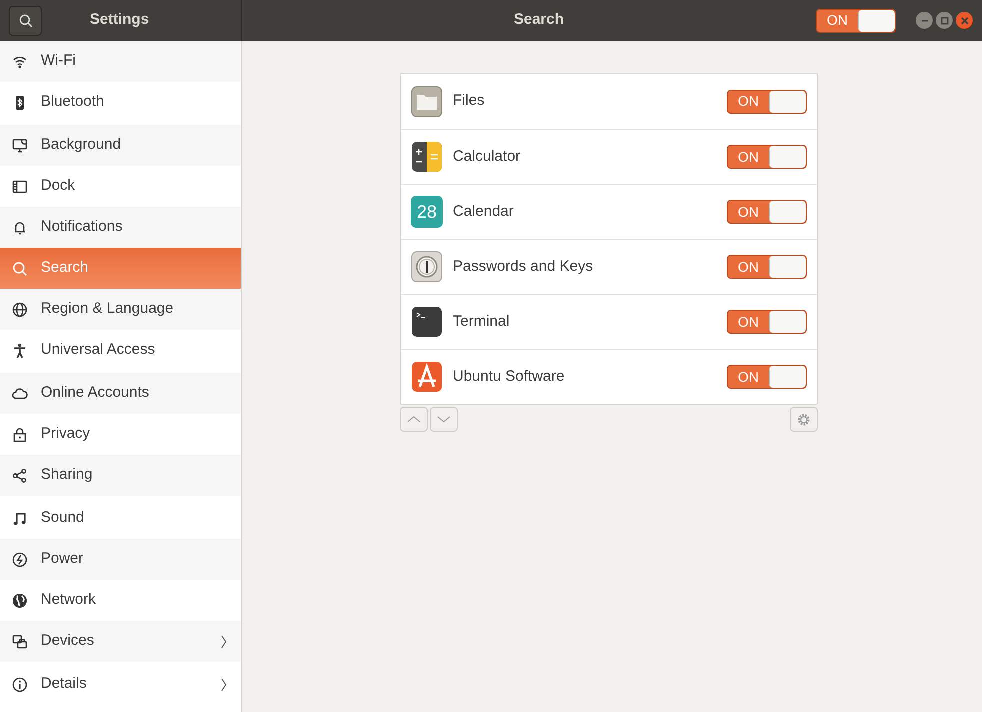  What do you see at coordinates (20, 146) in the screenshot?
I see `monitor-icon` at bounding box center [20, 146].